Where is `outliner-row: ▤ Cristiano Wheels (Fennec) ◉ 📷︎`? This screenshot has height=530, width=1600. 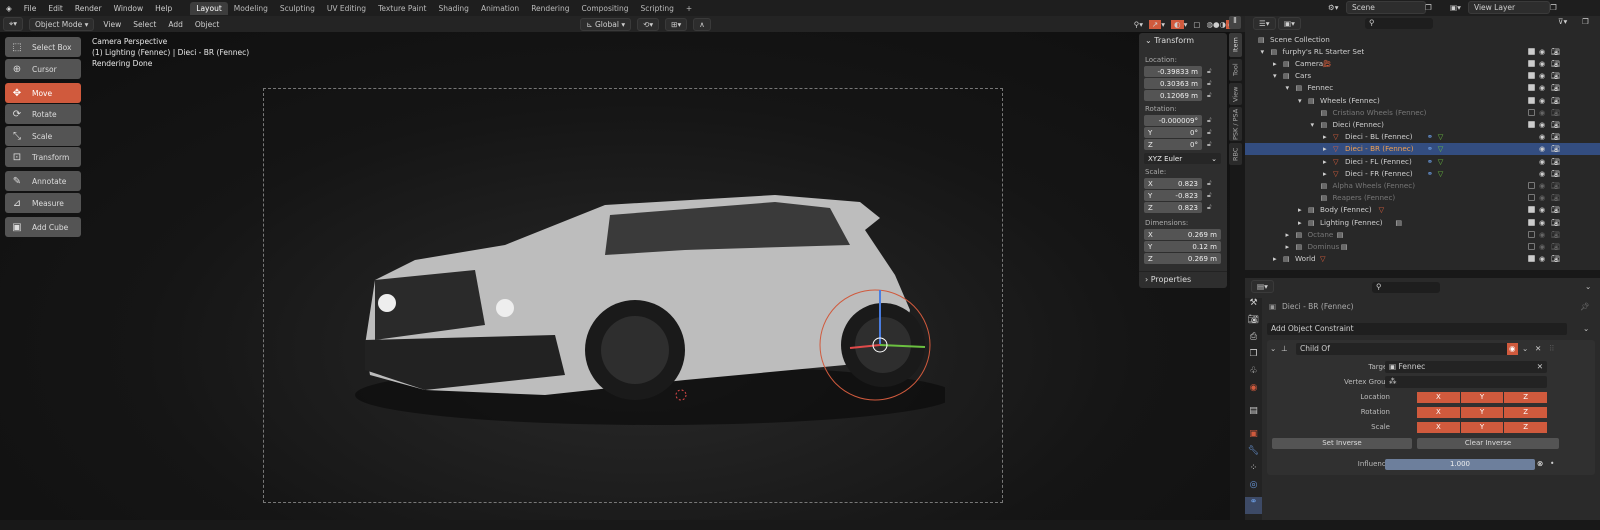 outliner-row: ▤ Cristiano Wheels (Fennec) ◉ 📷︎ is located at coordinates (1422, 112).